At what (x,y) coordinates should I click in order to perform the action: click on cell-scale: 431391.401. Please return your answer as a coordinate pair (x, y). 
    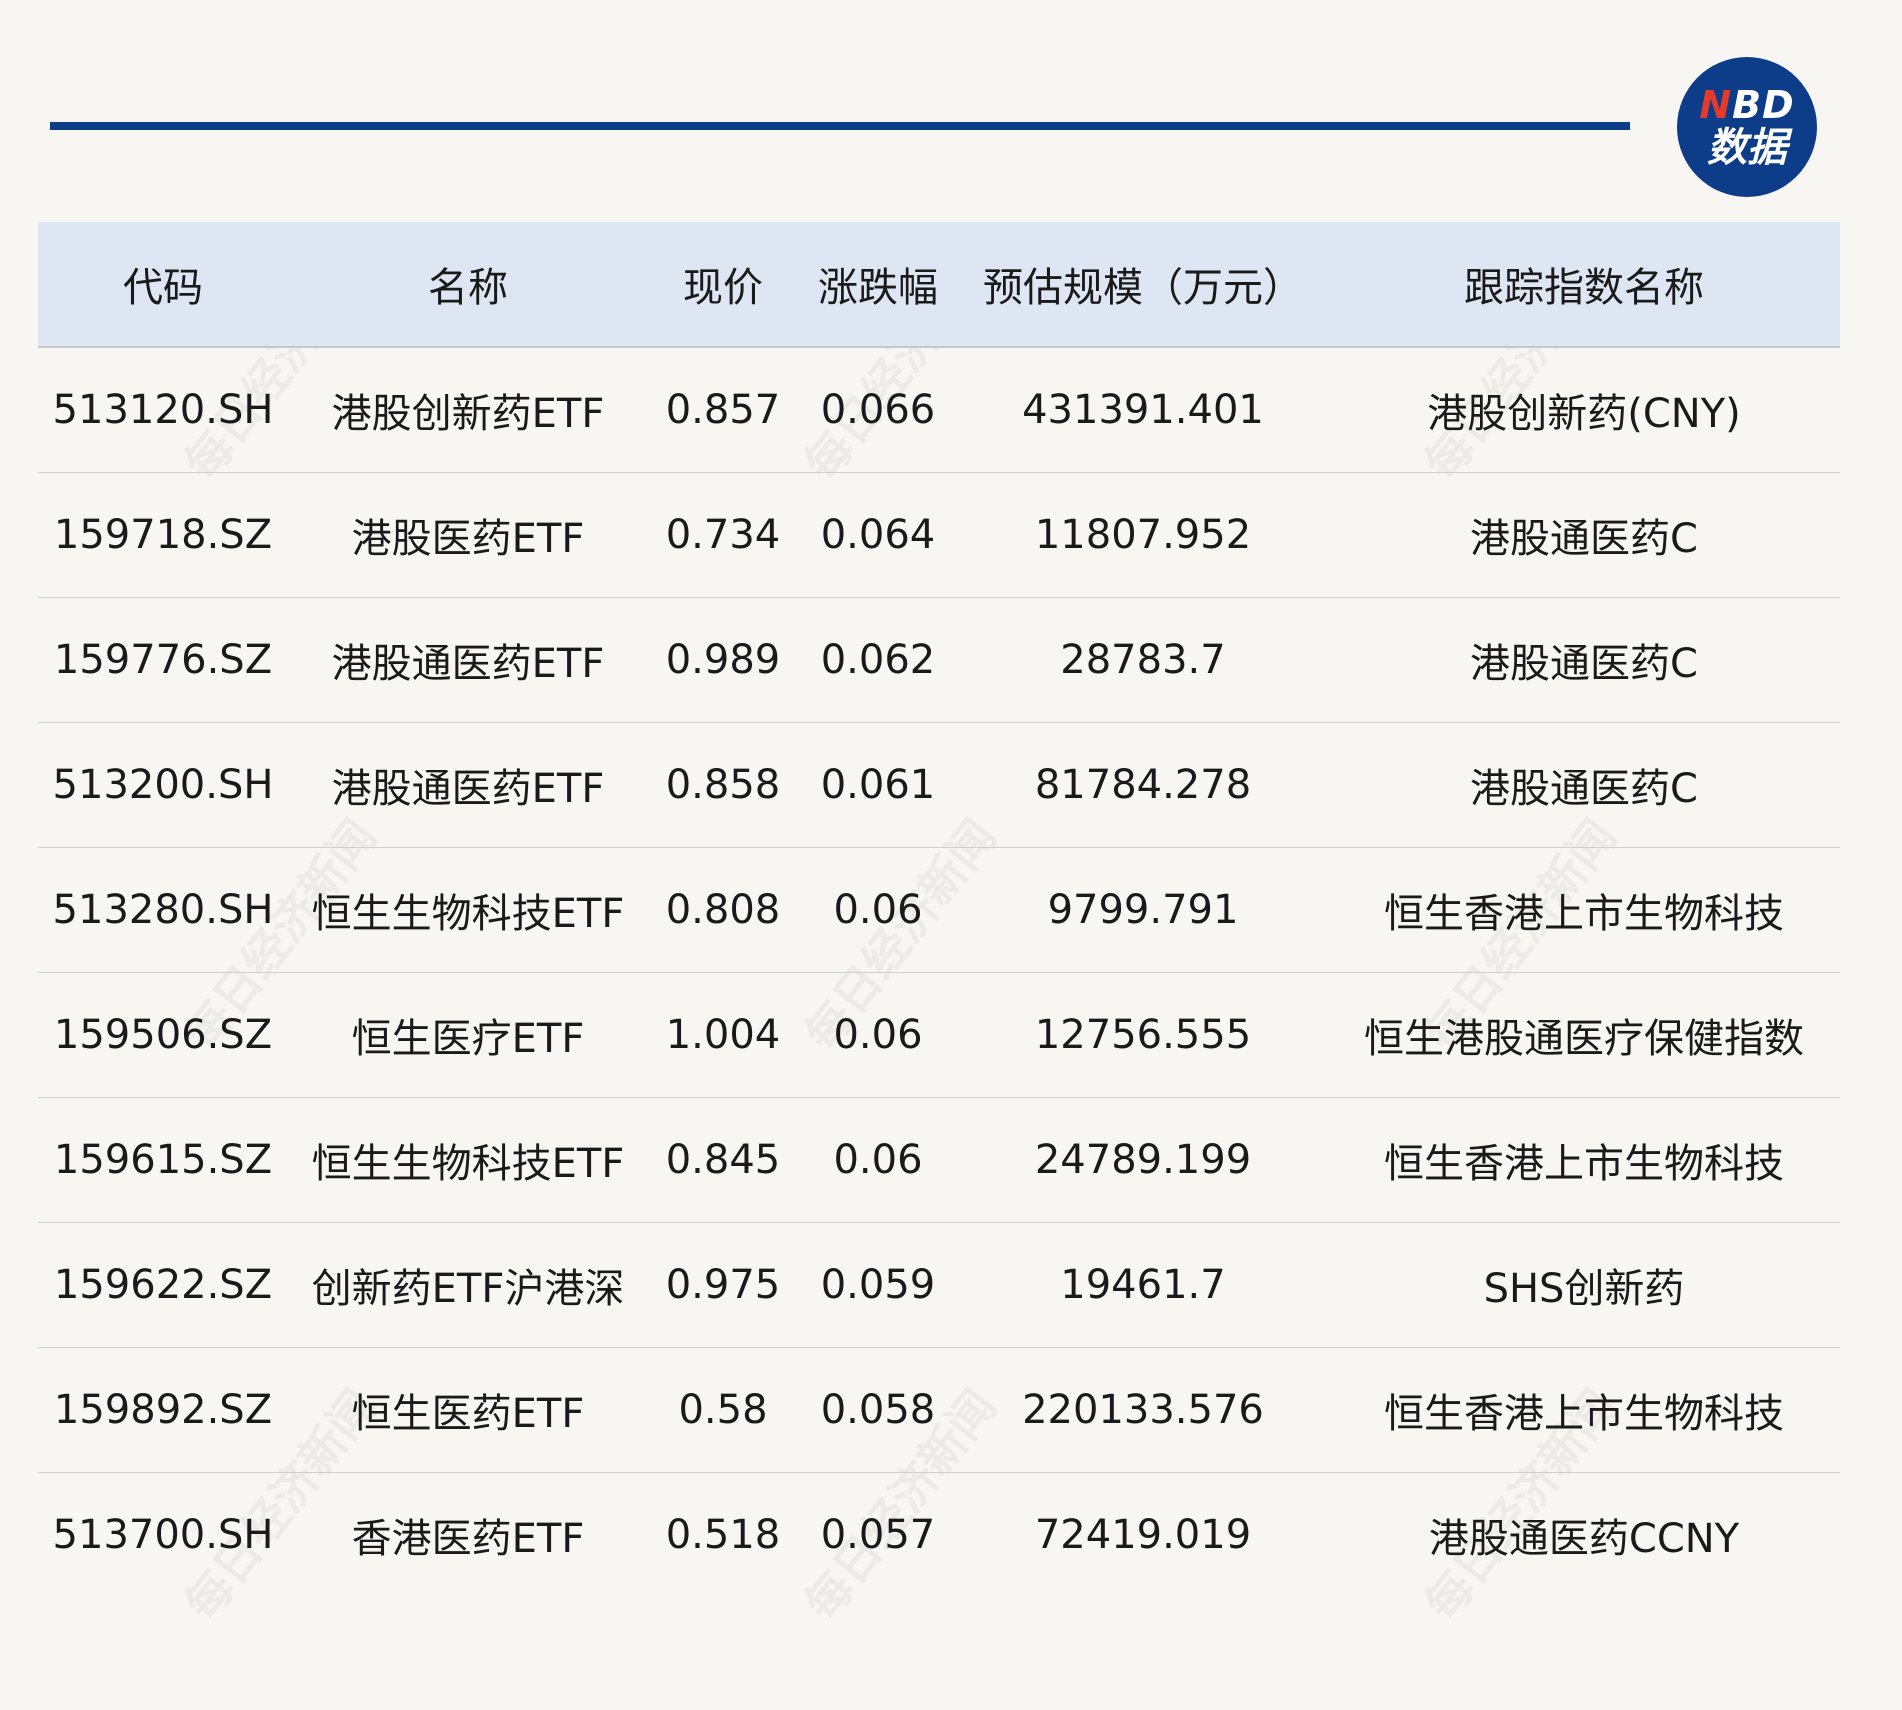
    Looking at the image, I should click on (1143, 410).